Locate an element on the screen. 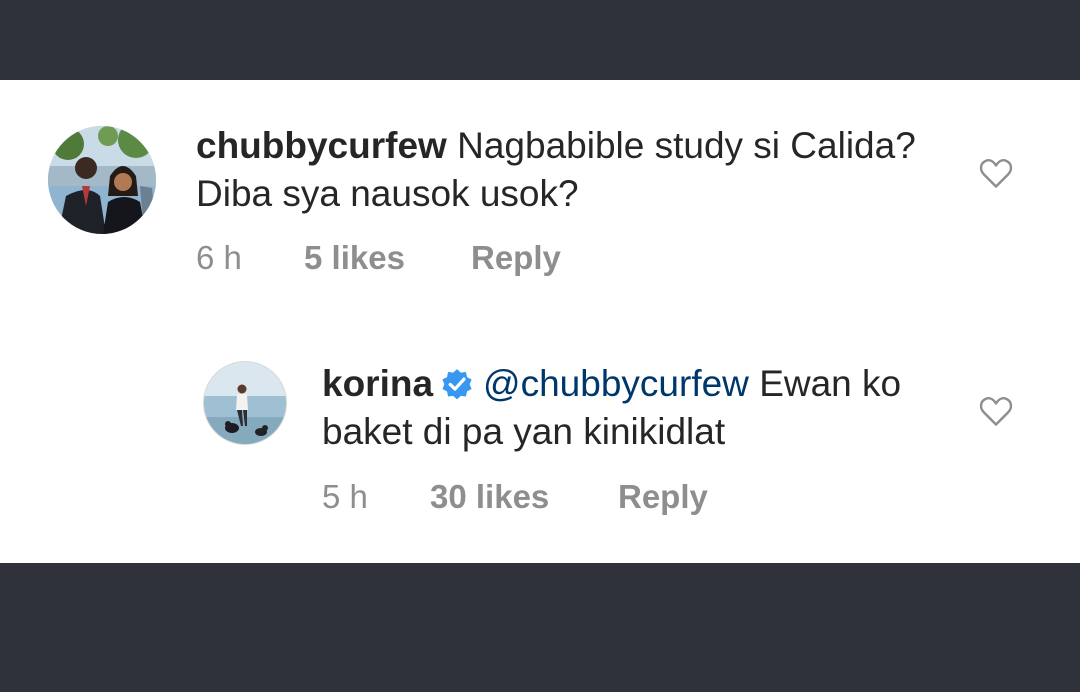 The image size is (1080, 692). comment-username: korina is located at coordinates (377, 383).